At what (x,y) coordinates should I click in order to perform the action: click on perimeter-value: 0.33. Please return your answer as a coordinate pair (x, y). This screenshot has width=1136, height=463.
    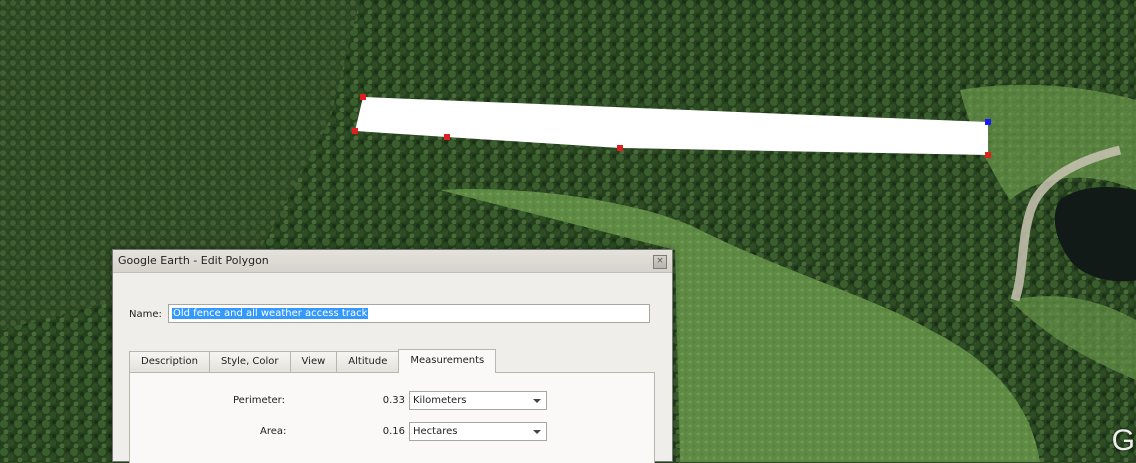
    Looking at the image, I should click on (393, 400).